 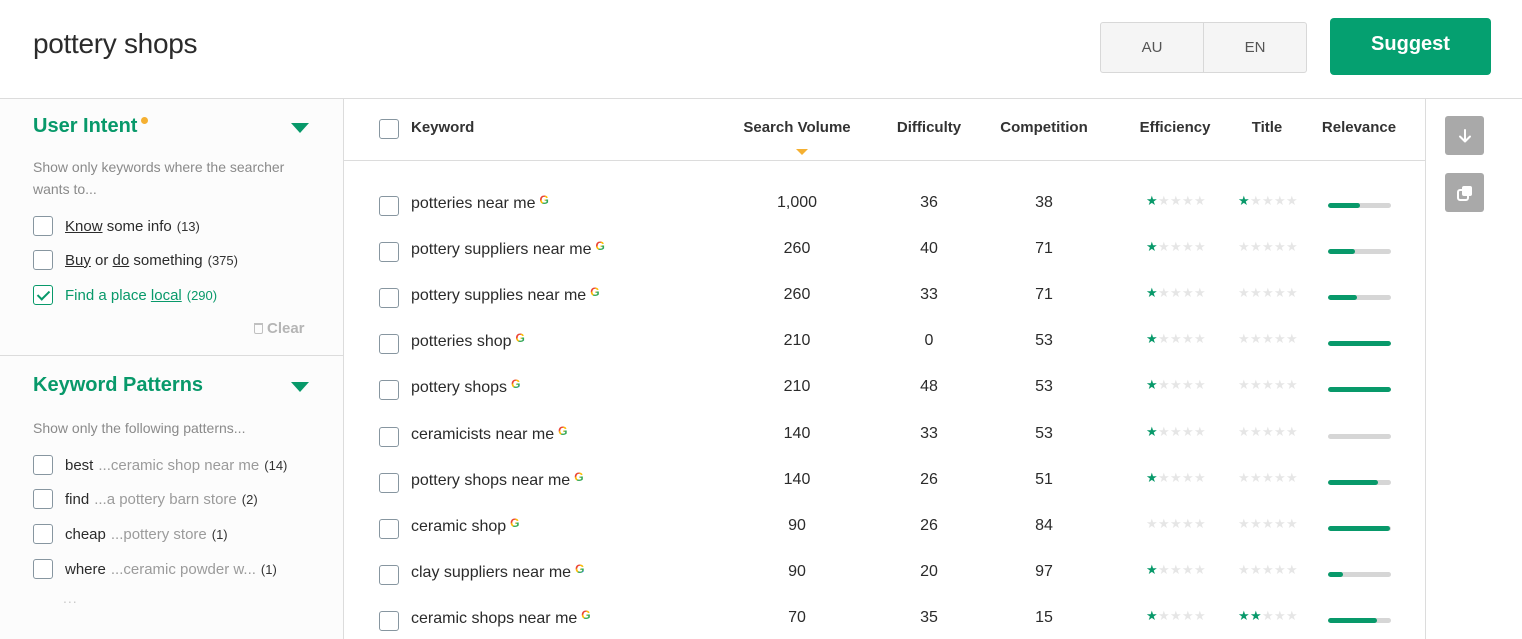 What do you see at coordinates (115, 44) in the screenshot?
I see `search-query: pottery shops` at bounding box center [115, 44].